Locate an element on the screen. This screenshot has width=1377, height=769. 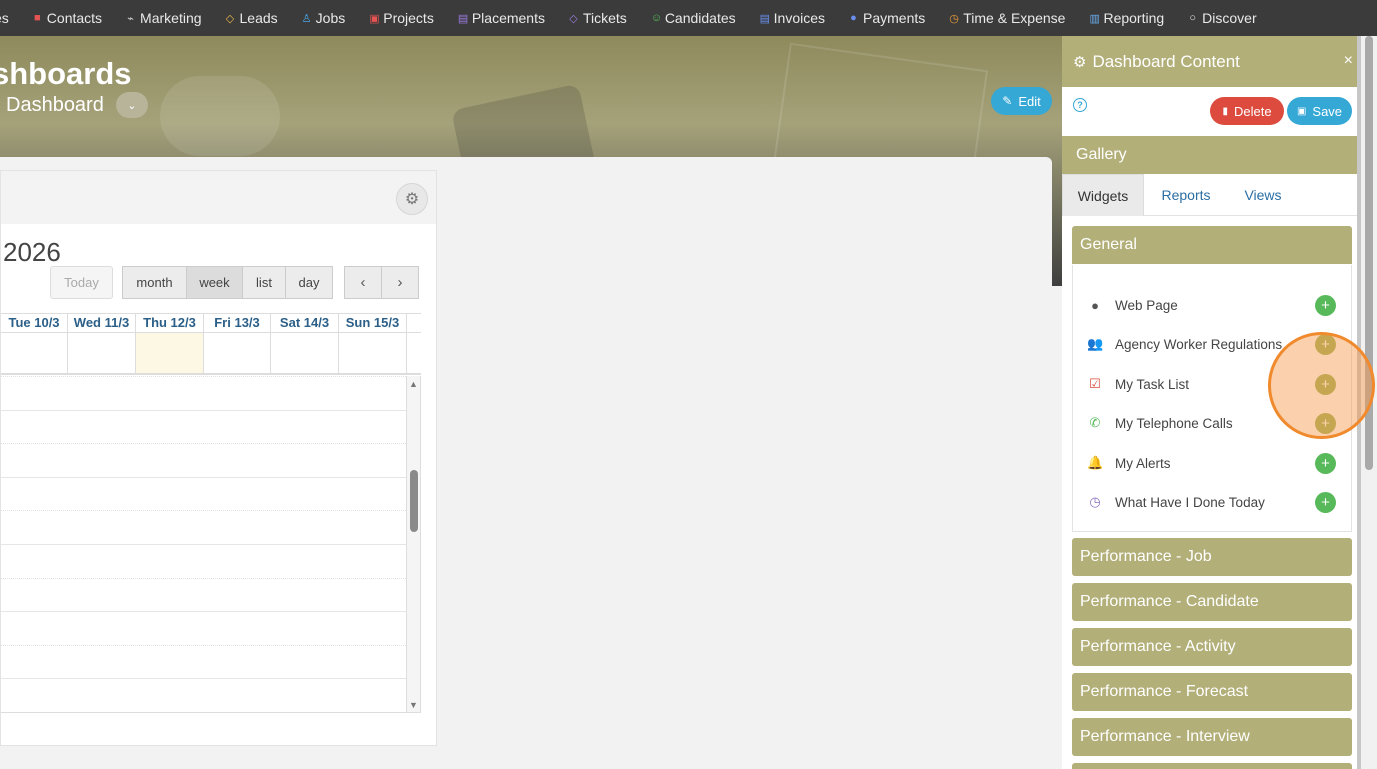
floppy-disk-icon: ▣ is located at coordinates (1301, 111).